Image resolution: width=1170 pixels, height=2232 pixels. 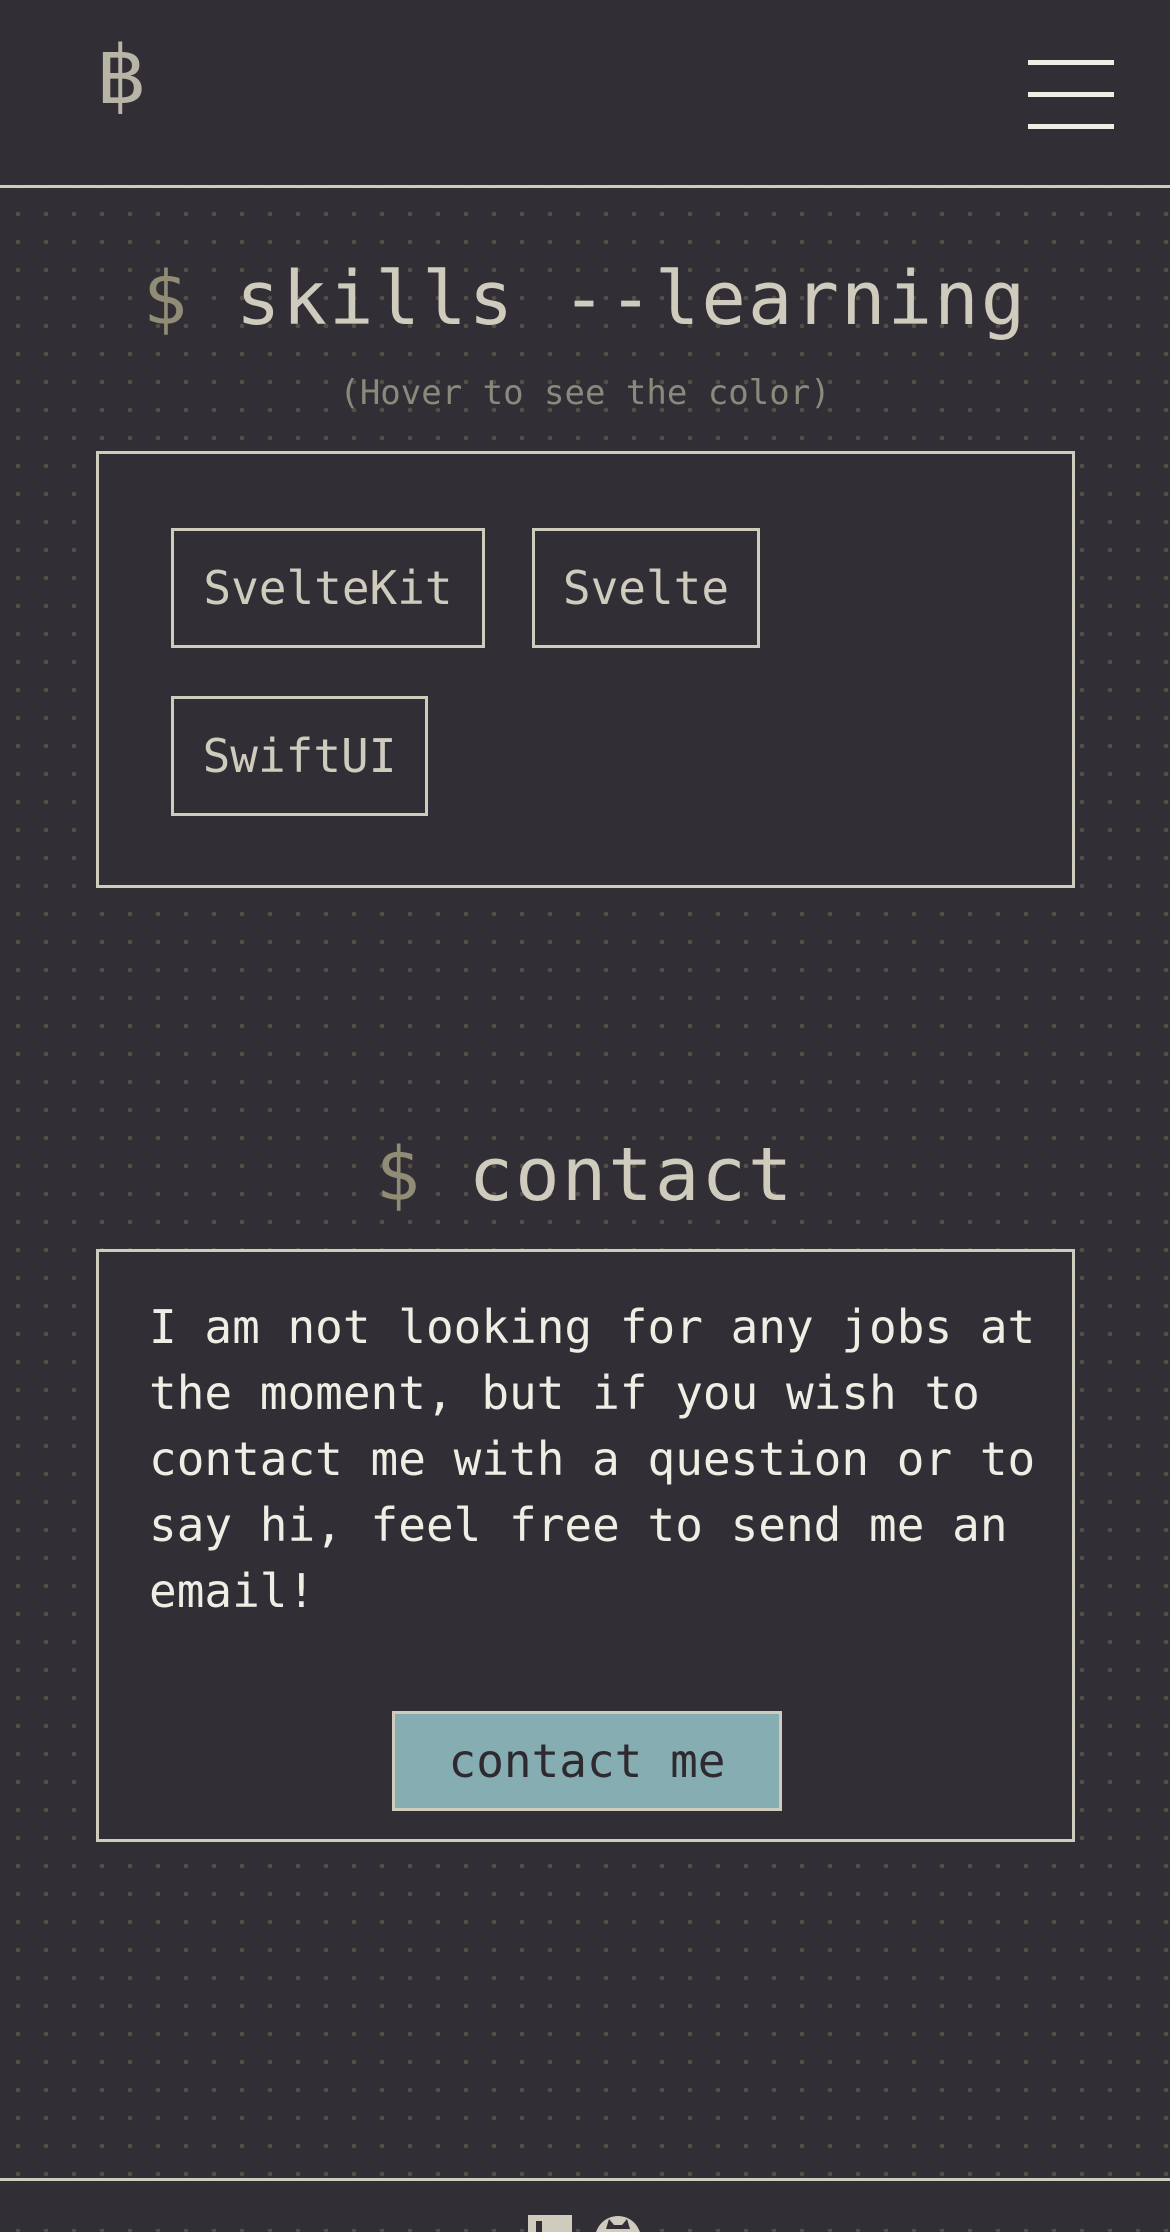 What do you see at coordinates (1071, 95) in the screenshot?
I see `hamburger-menu-icon` at bounding box center [1071, 95].